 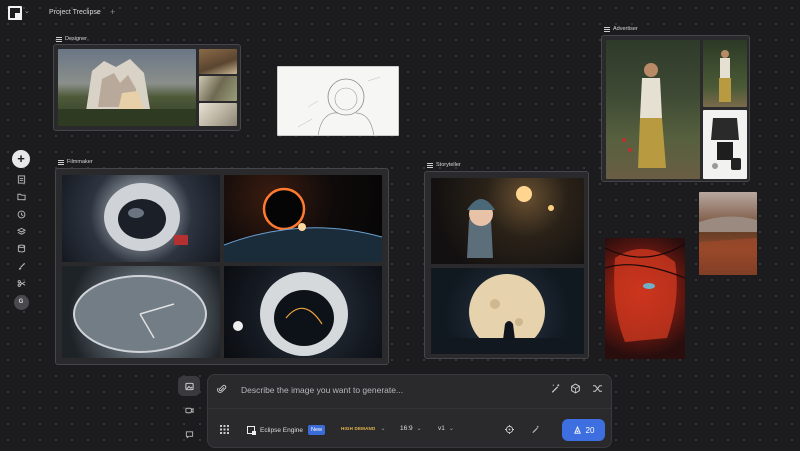 What do you see at coordinates (281, 430) in the screenshot?
I see `engine-name: Eclipse Engine` at bounding box center [281, 430].